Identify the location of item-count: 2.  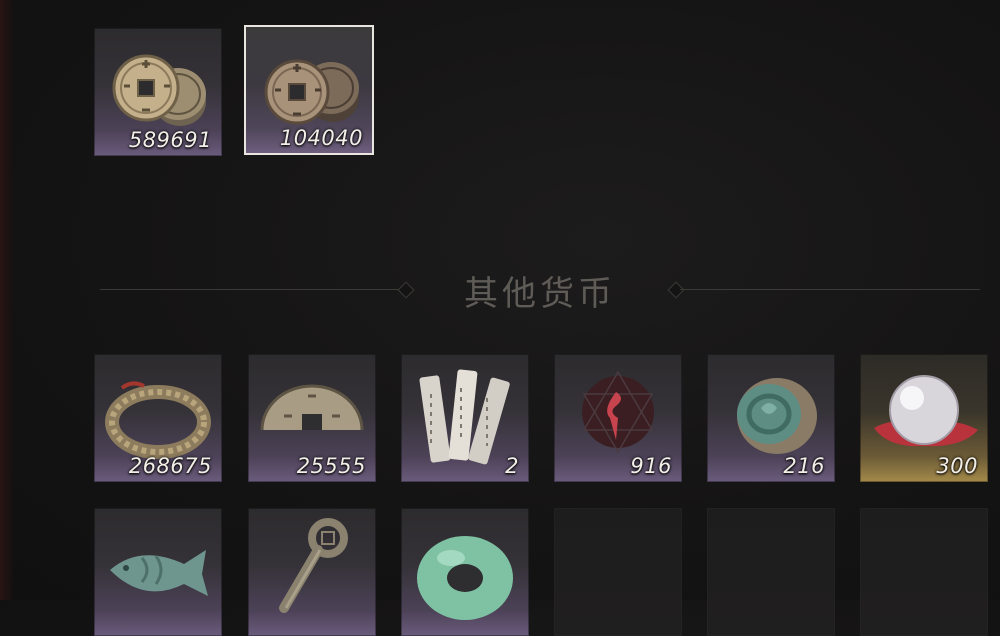
(512, 466).